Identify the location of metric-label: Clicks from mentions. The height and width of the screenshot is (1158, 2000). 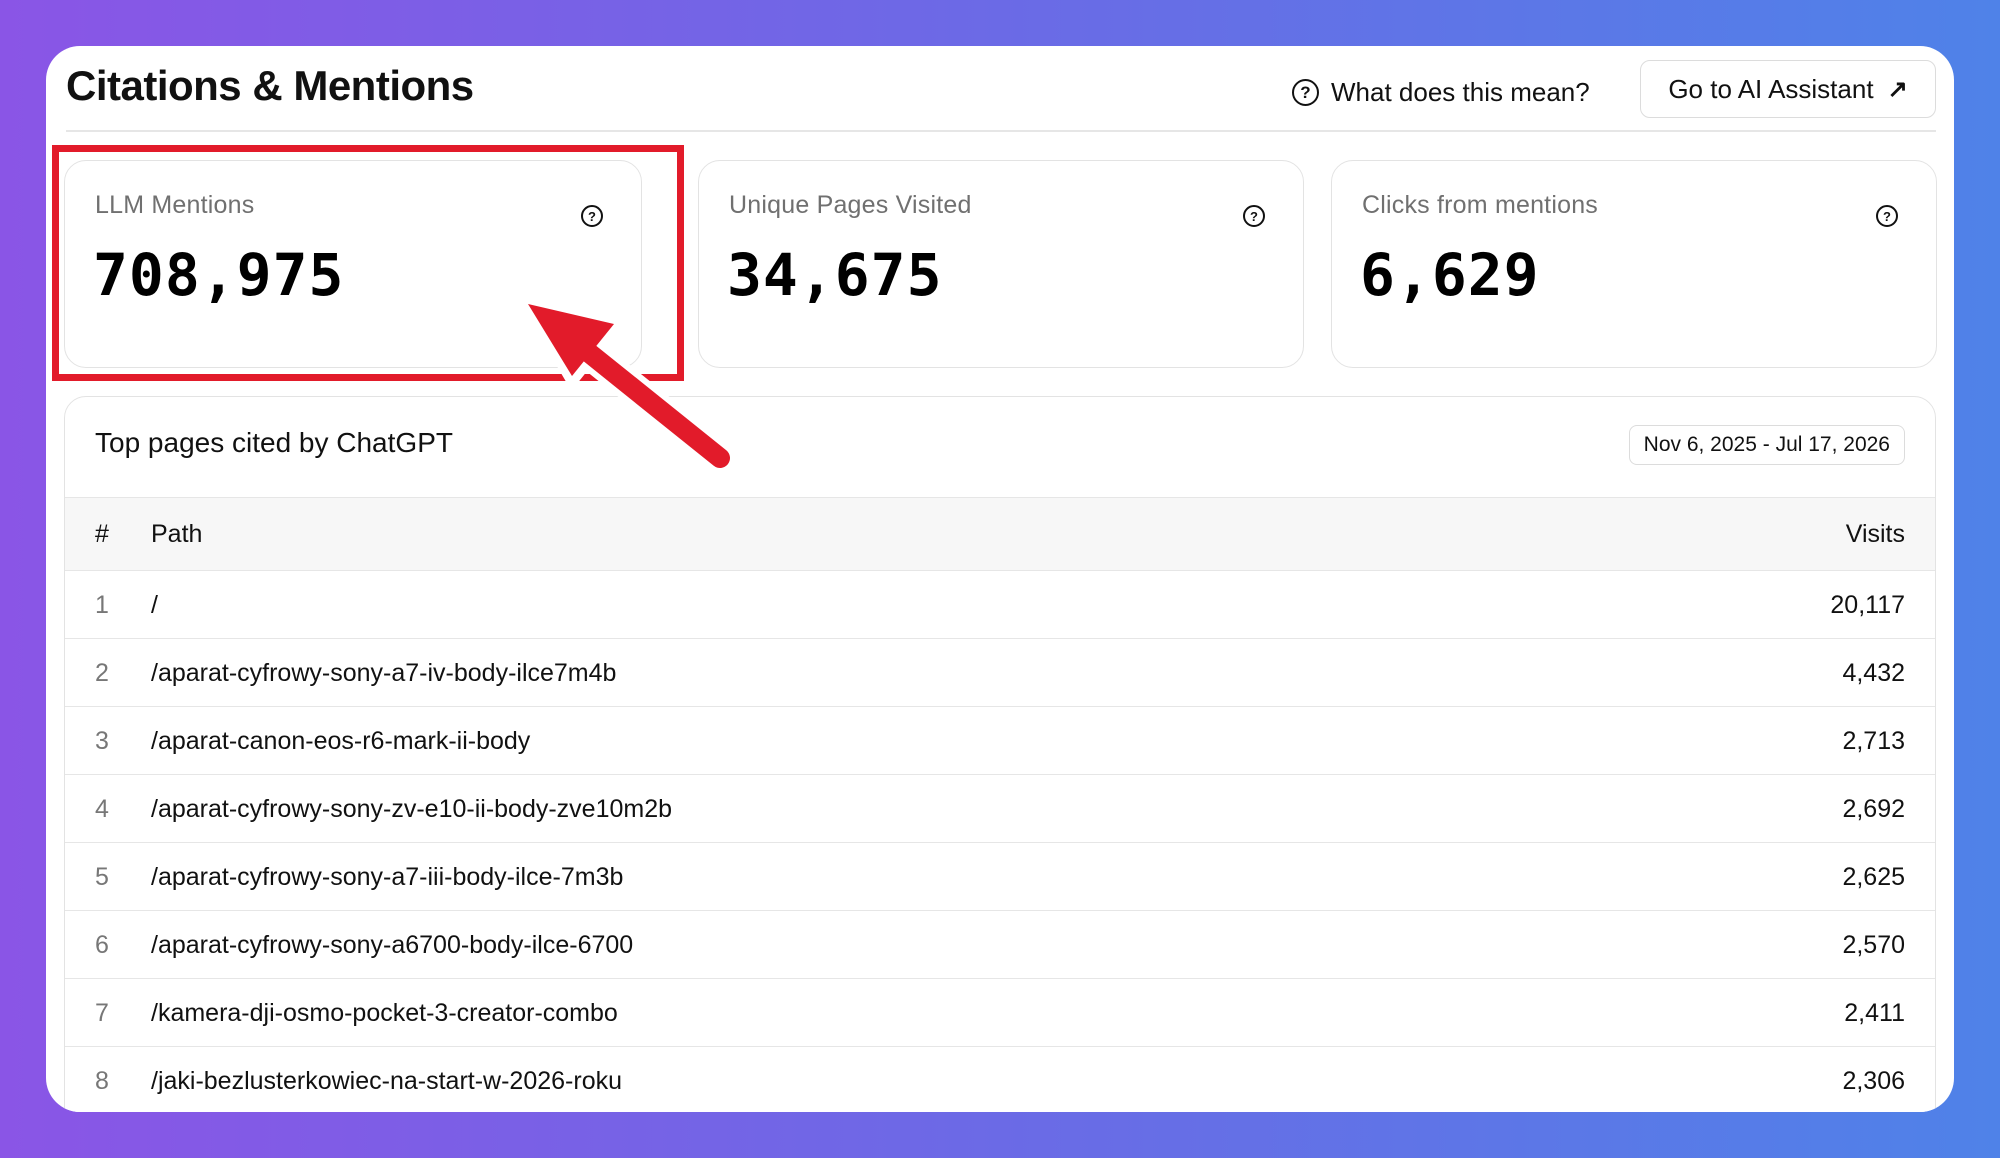
(1480, 205).